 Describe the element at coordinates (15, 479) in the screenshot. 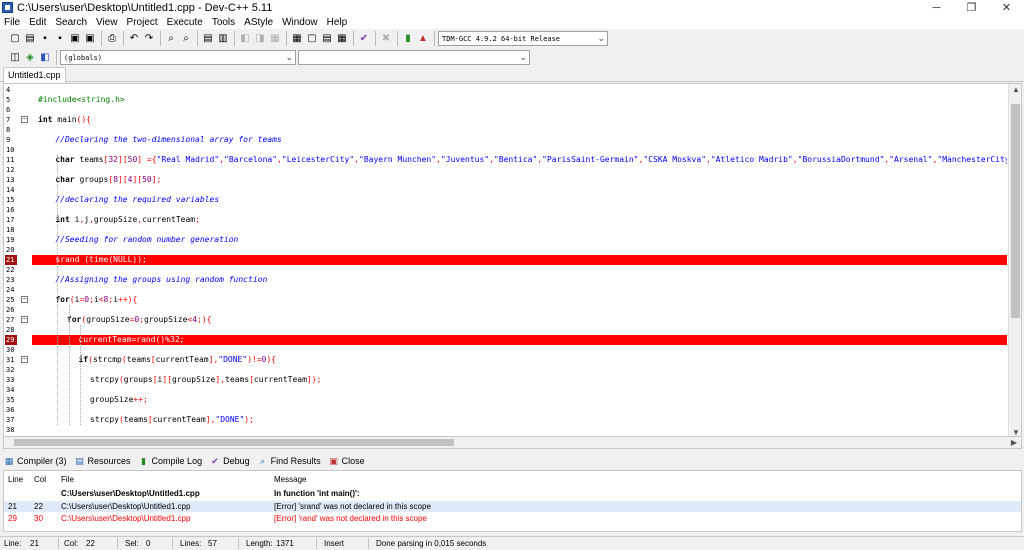

I see `header-line: Line` at that location.